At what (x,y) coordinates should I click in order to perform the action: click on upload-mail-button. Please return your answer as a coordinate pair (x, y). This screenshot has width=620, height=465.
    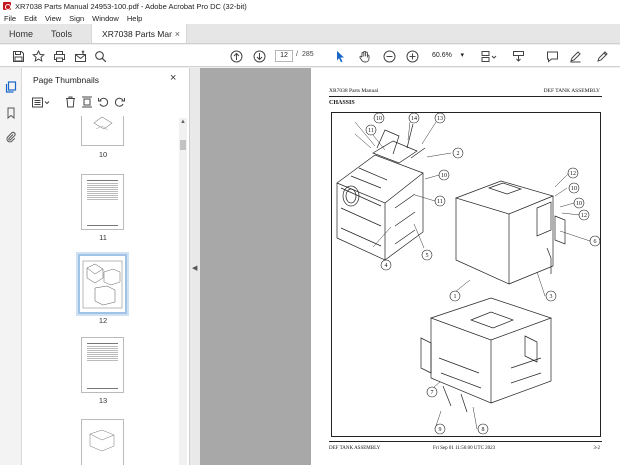
    Looking at the image, I should click on (80, 56).